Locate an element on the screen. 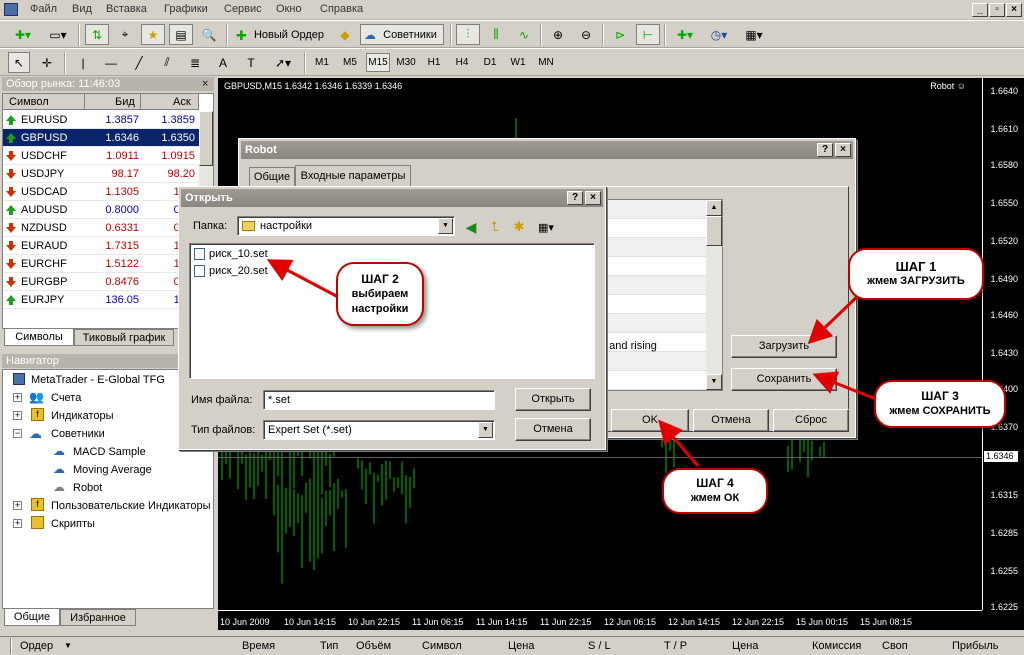 The width and height of the screenshot is (1024, 655). arrows-button: ➚▾ is located at coordinates (283, 62).